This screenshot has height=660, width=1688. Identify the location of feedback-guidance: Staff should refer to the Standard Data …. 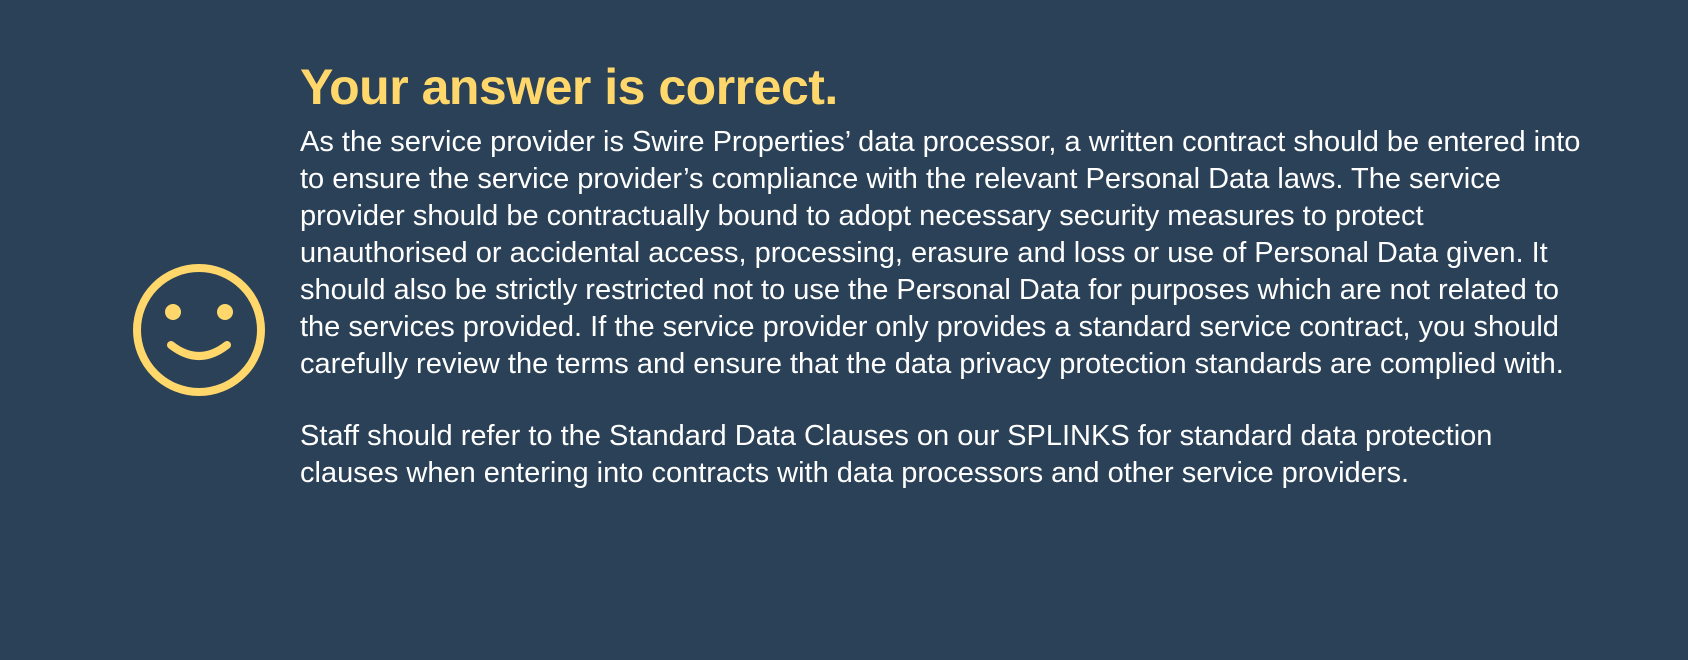
(896, 454).